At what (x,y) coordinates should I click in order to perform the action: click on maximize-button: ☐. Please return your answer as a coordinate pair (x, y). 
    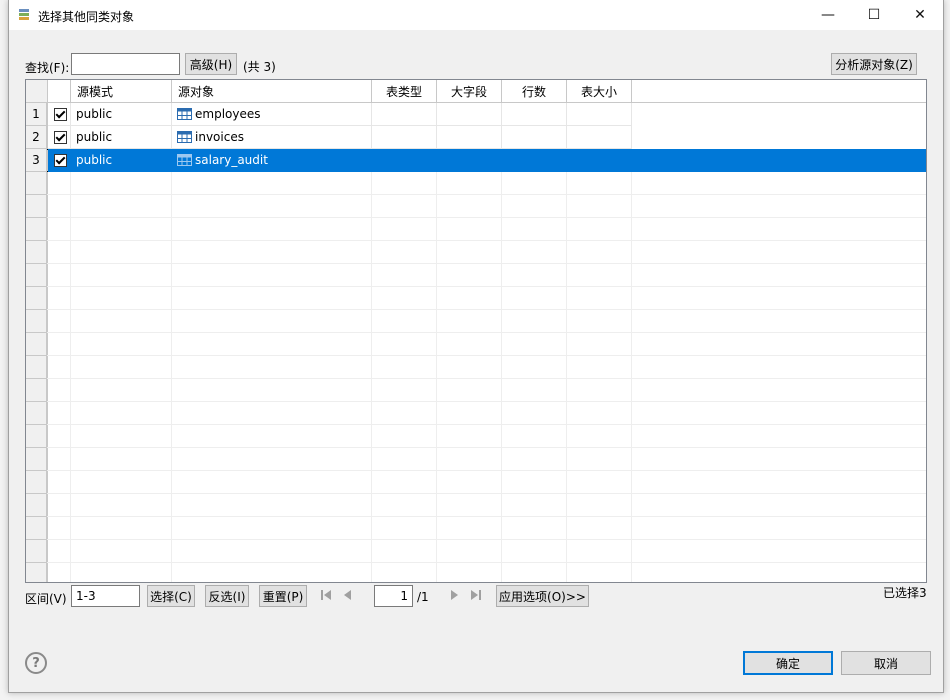
    Looking at the image, I should click on (874, 15).